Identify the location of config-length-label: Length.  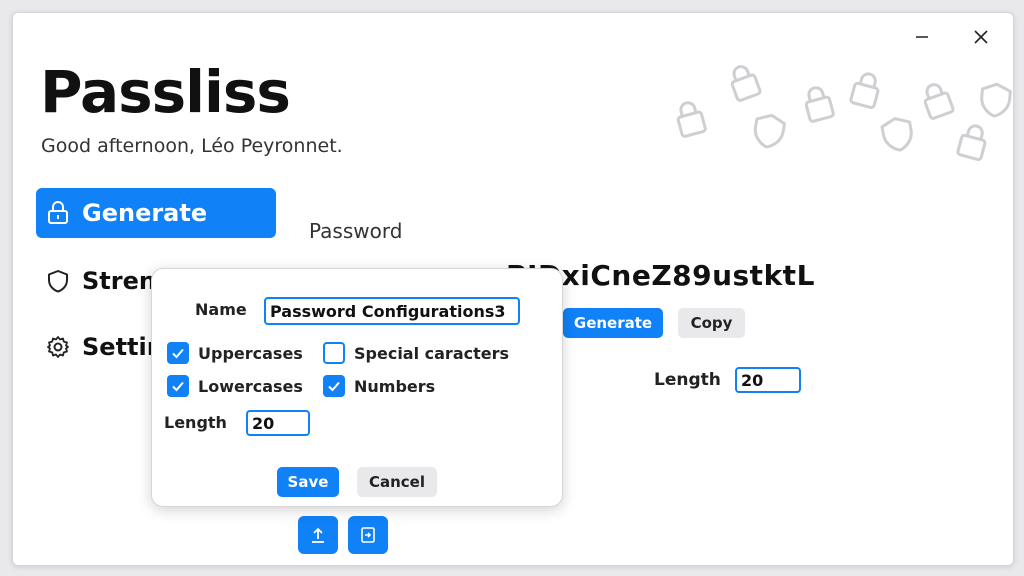
(195, 422).